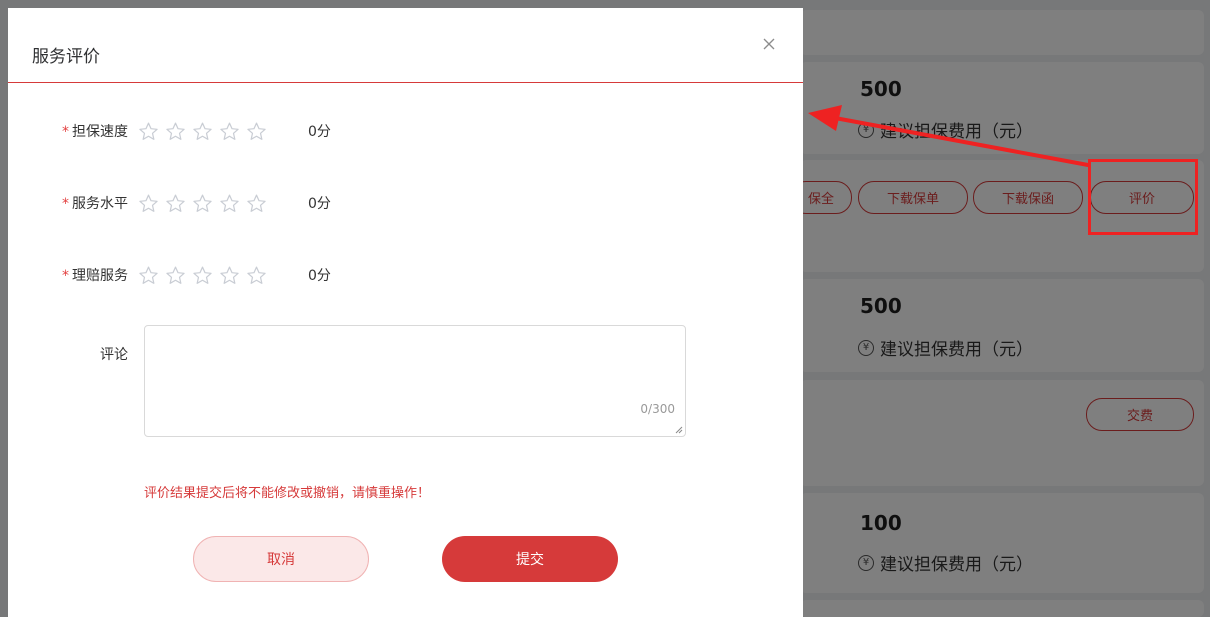 The image size is (1210, 617). Describe the element at coordinates (287, 493) in the screenshot. I see `warning-text: 评价结果提交后将不能修改或撤销，请慎重操作！` at that location.